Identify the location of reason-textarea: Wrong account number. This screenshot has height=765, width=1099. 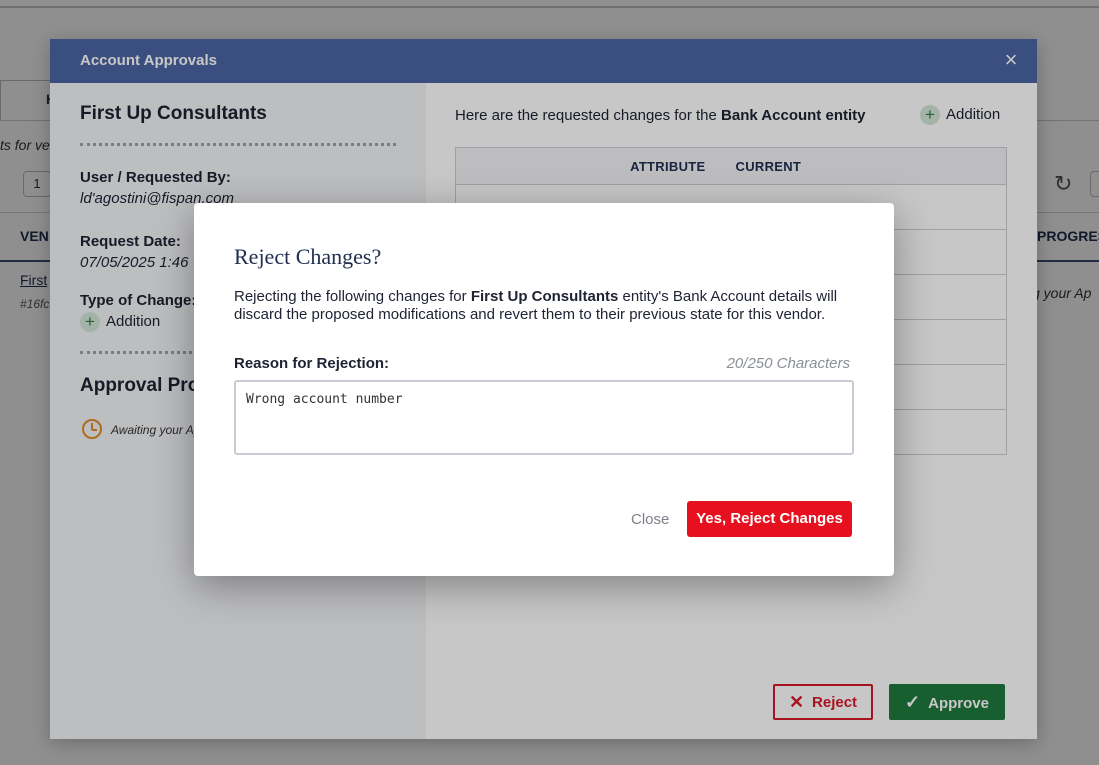
(544, 417).